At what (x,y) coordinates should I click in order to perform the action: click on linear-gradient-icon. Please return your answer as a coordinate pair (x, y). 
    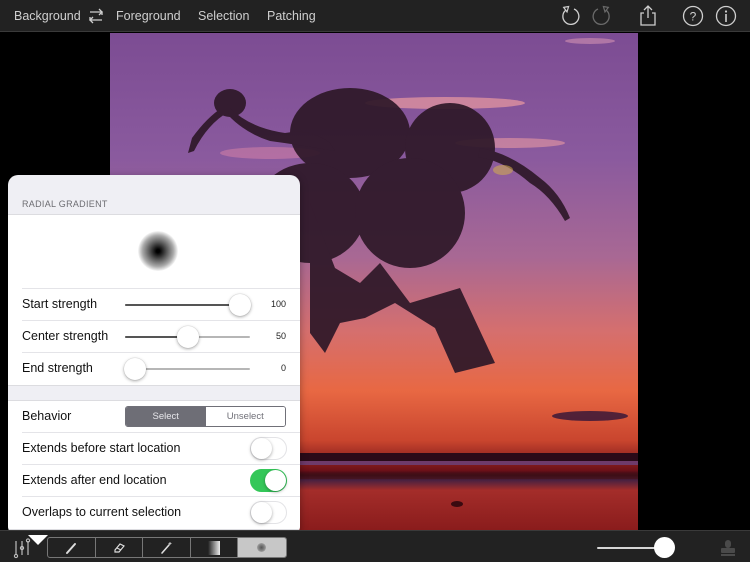
    Looking at the image, I should click on (213, 547).